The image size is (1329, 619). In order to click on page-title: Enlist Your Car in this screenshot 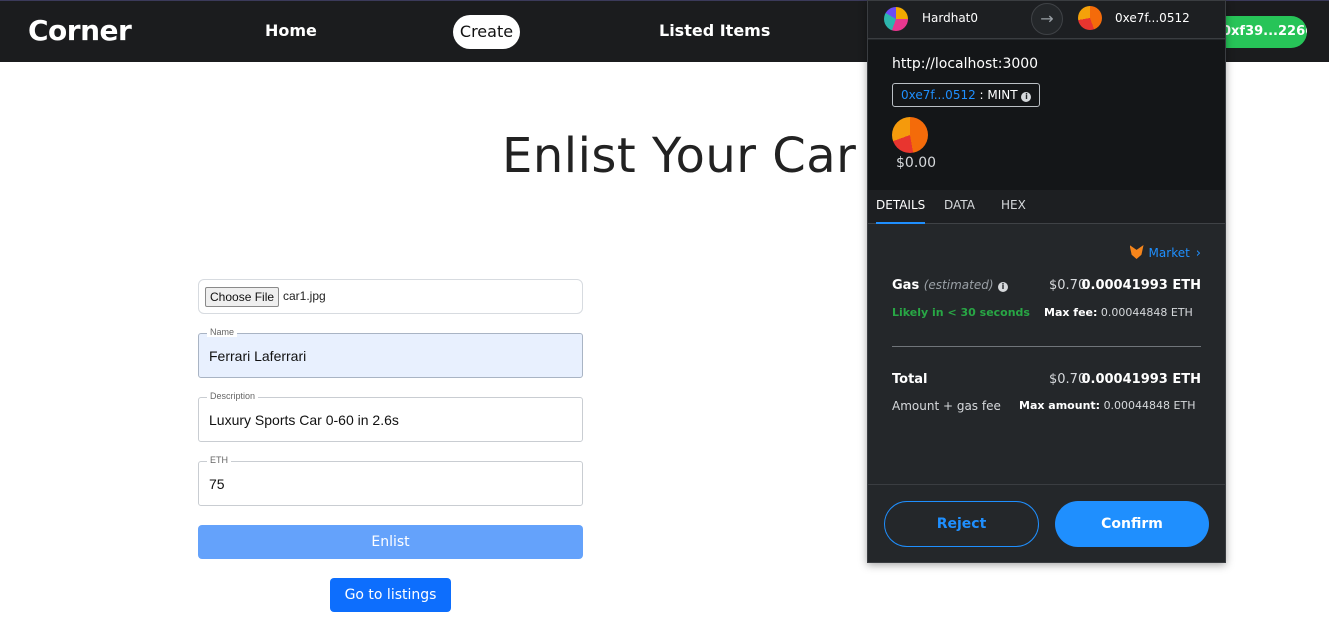, I will do `click(679, 156)`.